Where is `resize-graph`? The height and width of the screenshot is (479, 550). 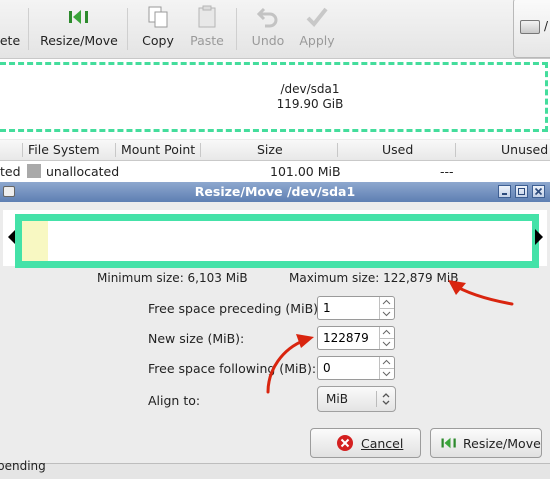
resize-graph is located at coordinates (275, 239).